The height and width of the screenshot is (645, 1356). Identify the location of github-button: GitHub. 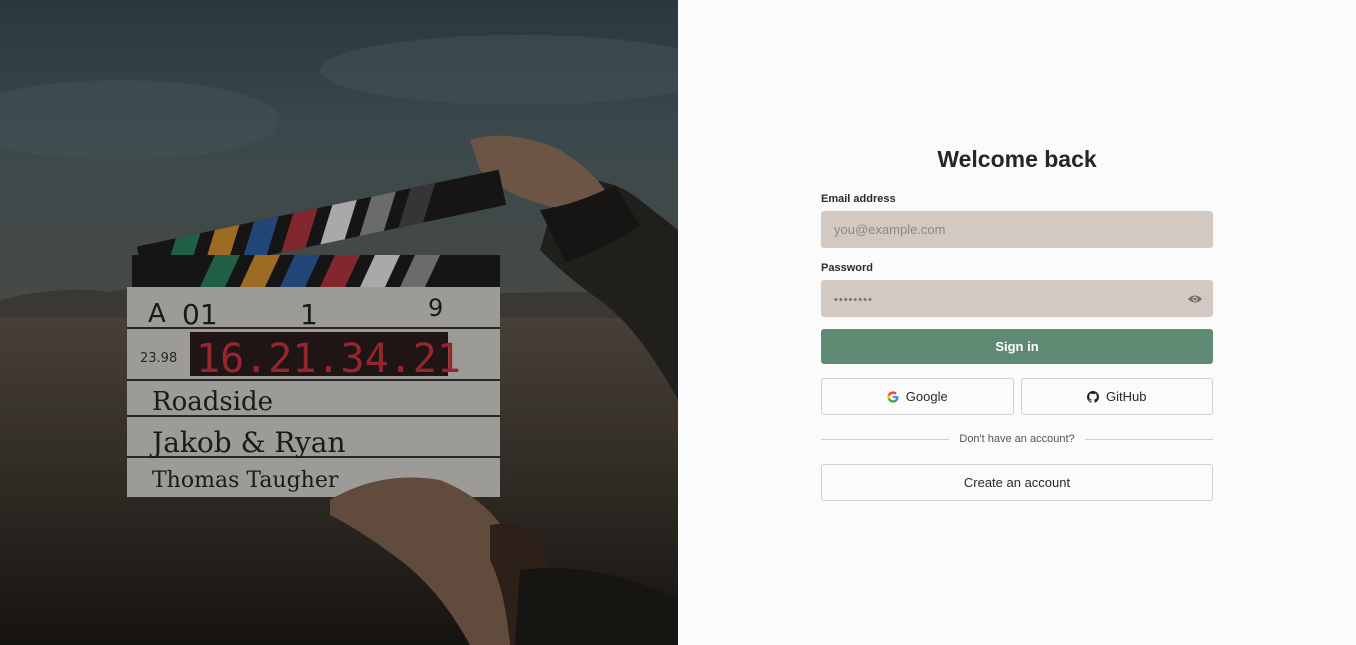
(1116, 396).